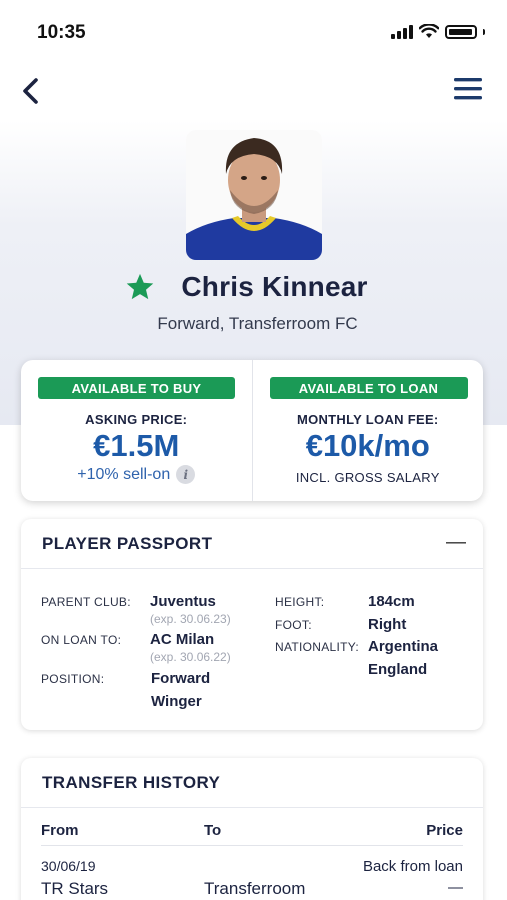 Image resolution: width=507 pixels, height=900 pixels. I want to click on nationality-value-2: England, so click(398, 669).